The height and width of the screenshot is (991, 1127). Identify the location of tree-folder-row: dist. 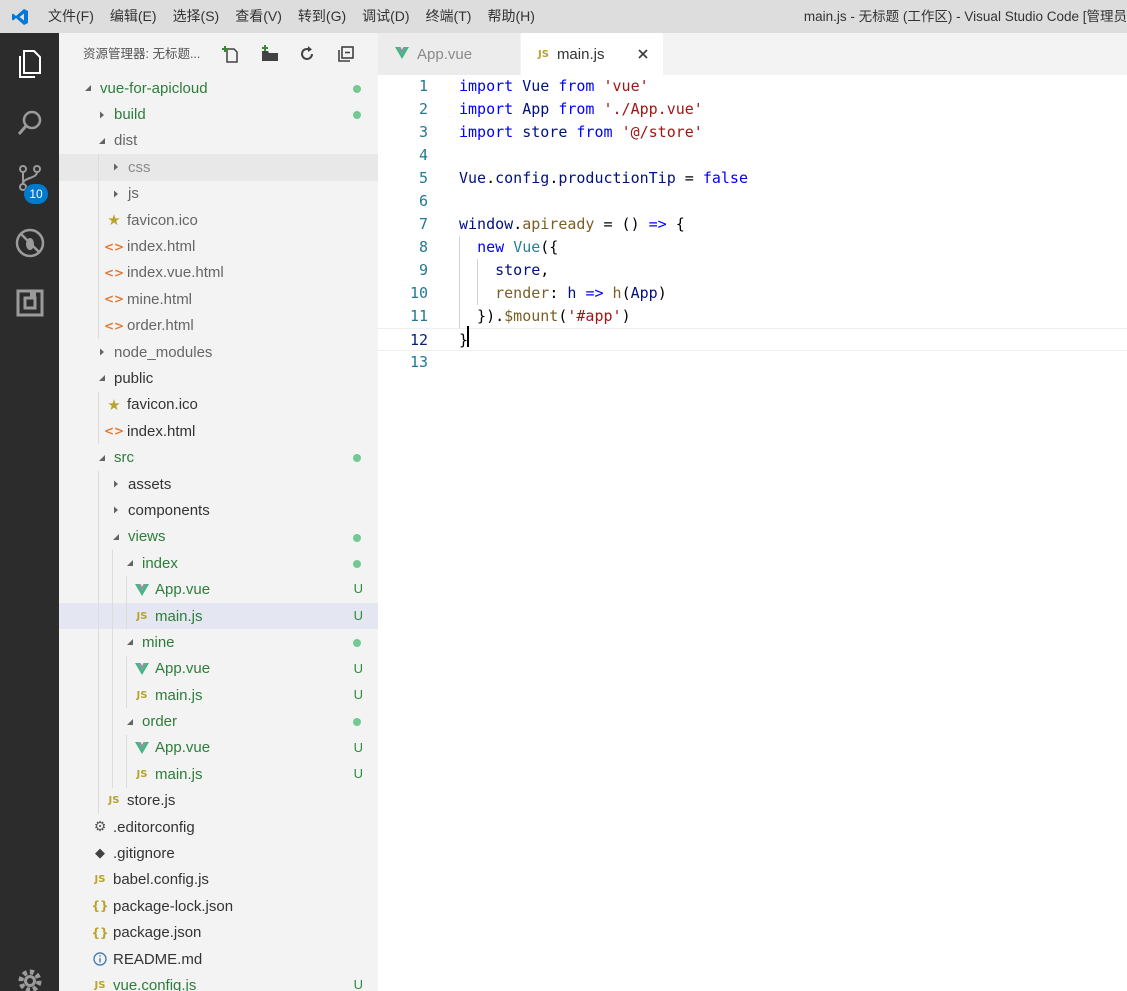
(218, 141).